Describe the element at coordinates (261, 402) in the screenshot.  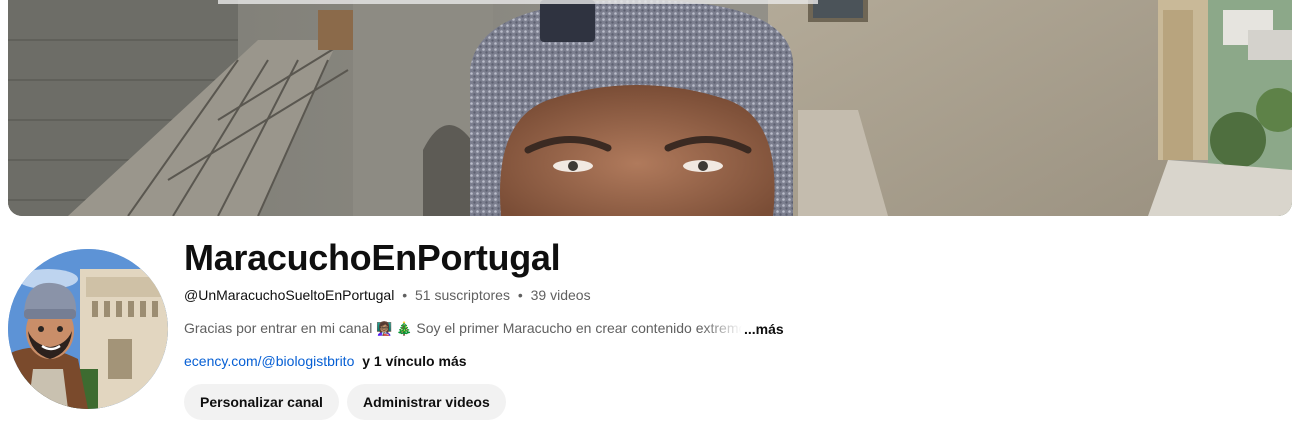
I see `customize-channel-button: Personalizar canal` at that location.